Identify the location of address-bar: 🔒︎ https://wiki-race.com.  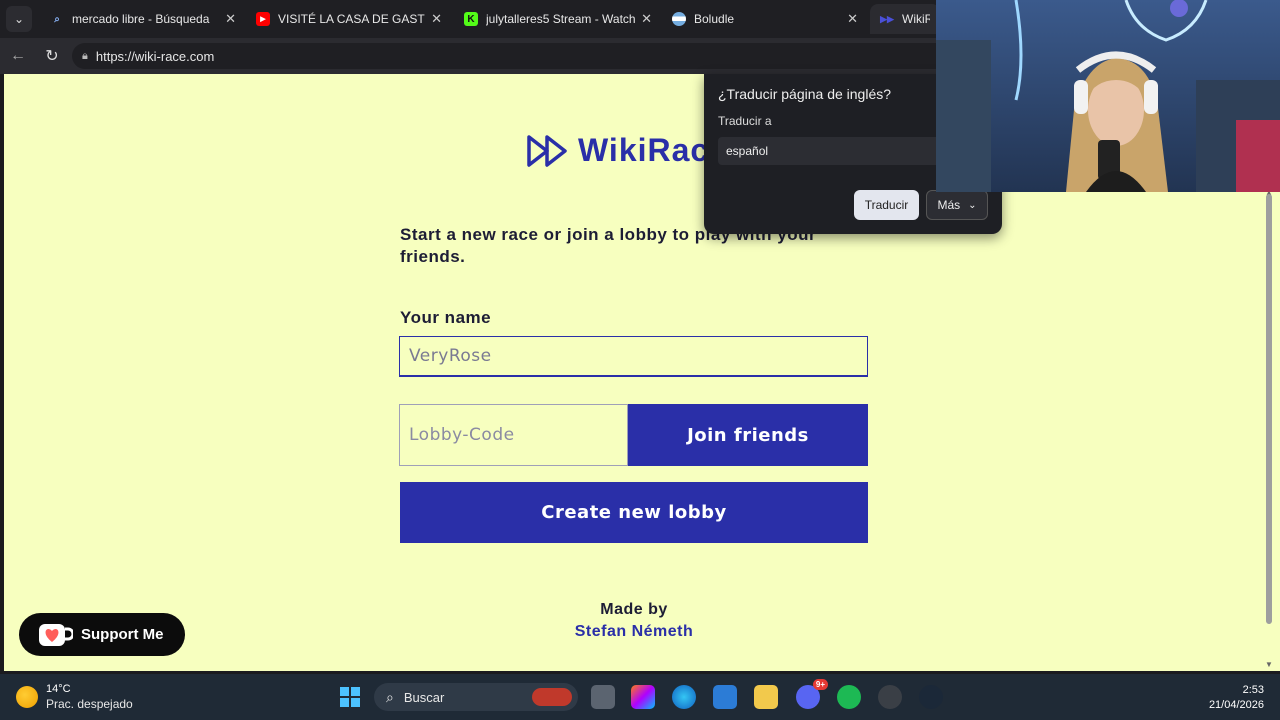
(512, 56).